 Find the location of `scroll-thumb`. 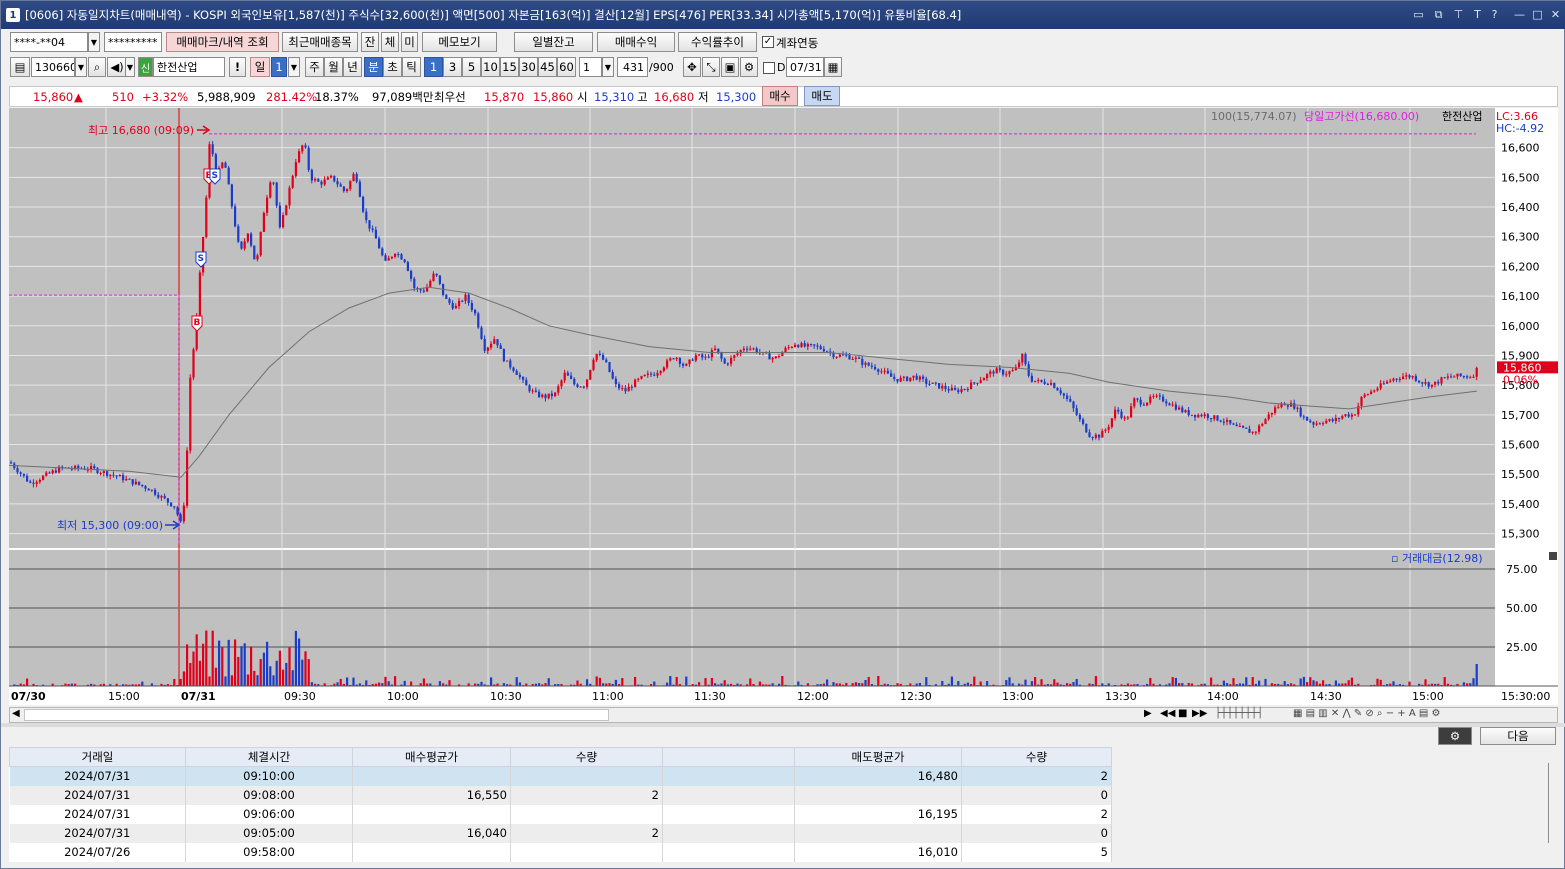

scroll-thumb is located at coordinates (316, 715).